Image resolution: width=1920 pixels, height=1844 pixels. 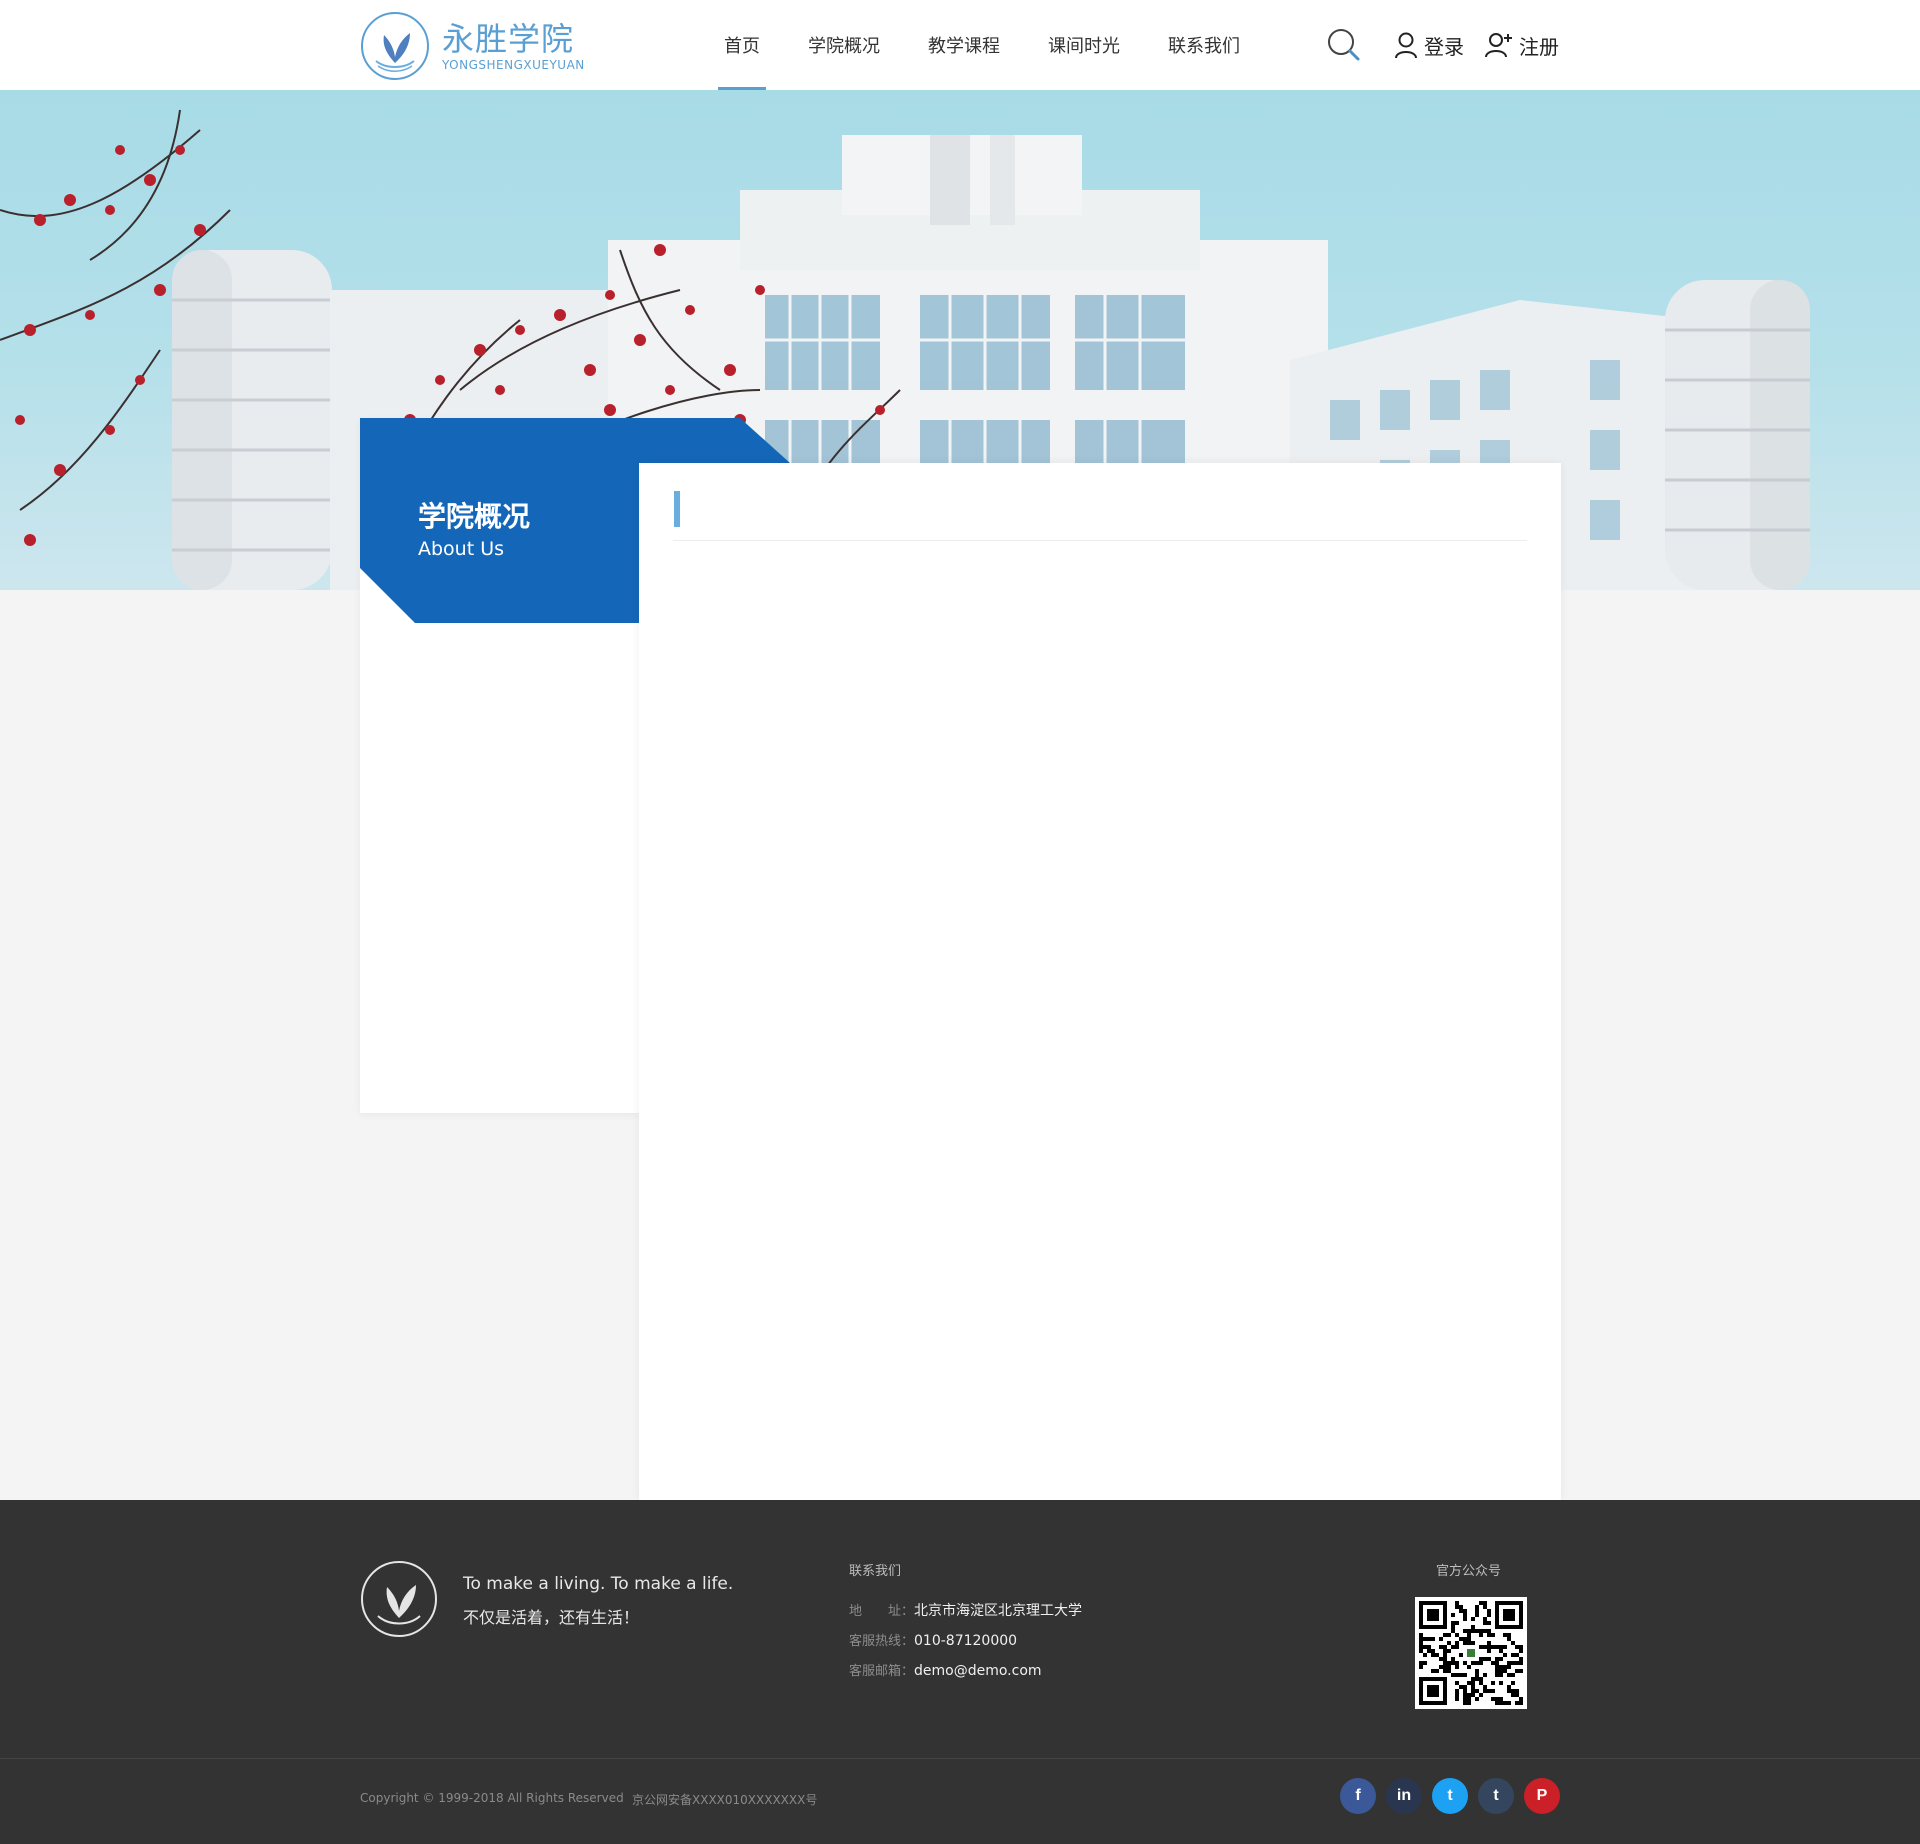 I want to click on footer-slogan-en: To make a living. To make a life., so click(x=598, y=1584).